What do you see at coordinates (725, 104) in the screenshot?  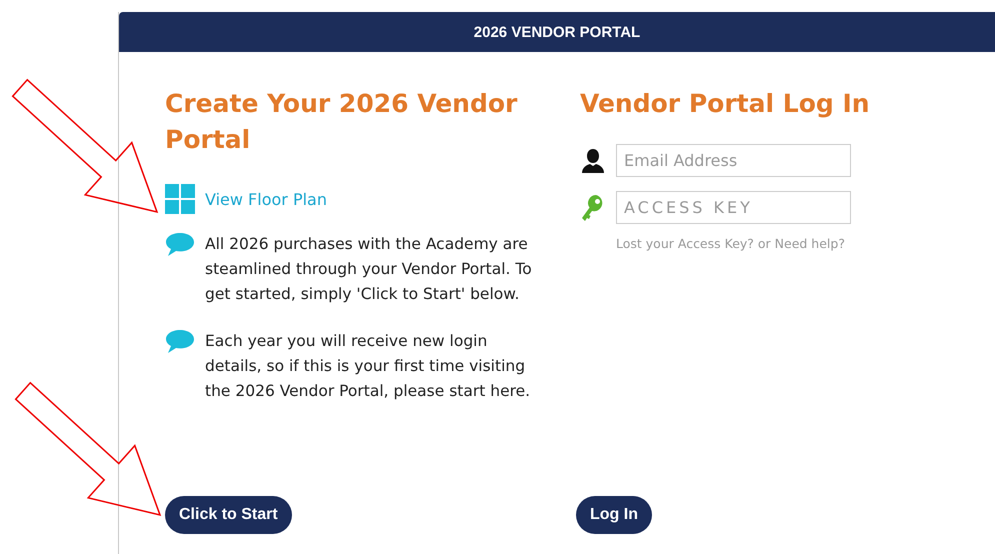 I see `login-heading: Vendor Portal Log In` at bounding box center [725, 104].